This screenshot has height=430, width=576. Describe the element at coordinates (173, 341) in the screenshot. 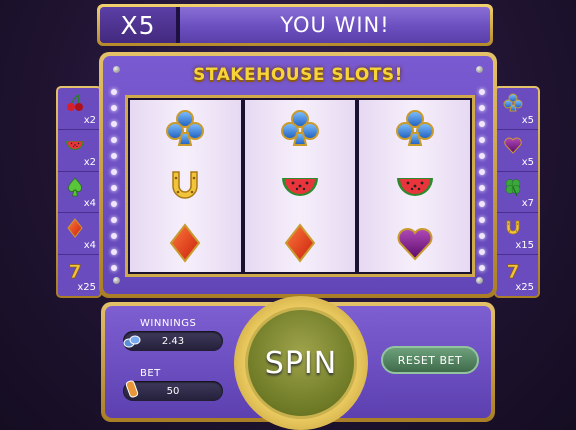

I see `winnings-value: 2.43` at that location.